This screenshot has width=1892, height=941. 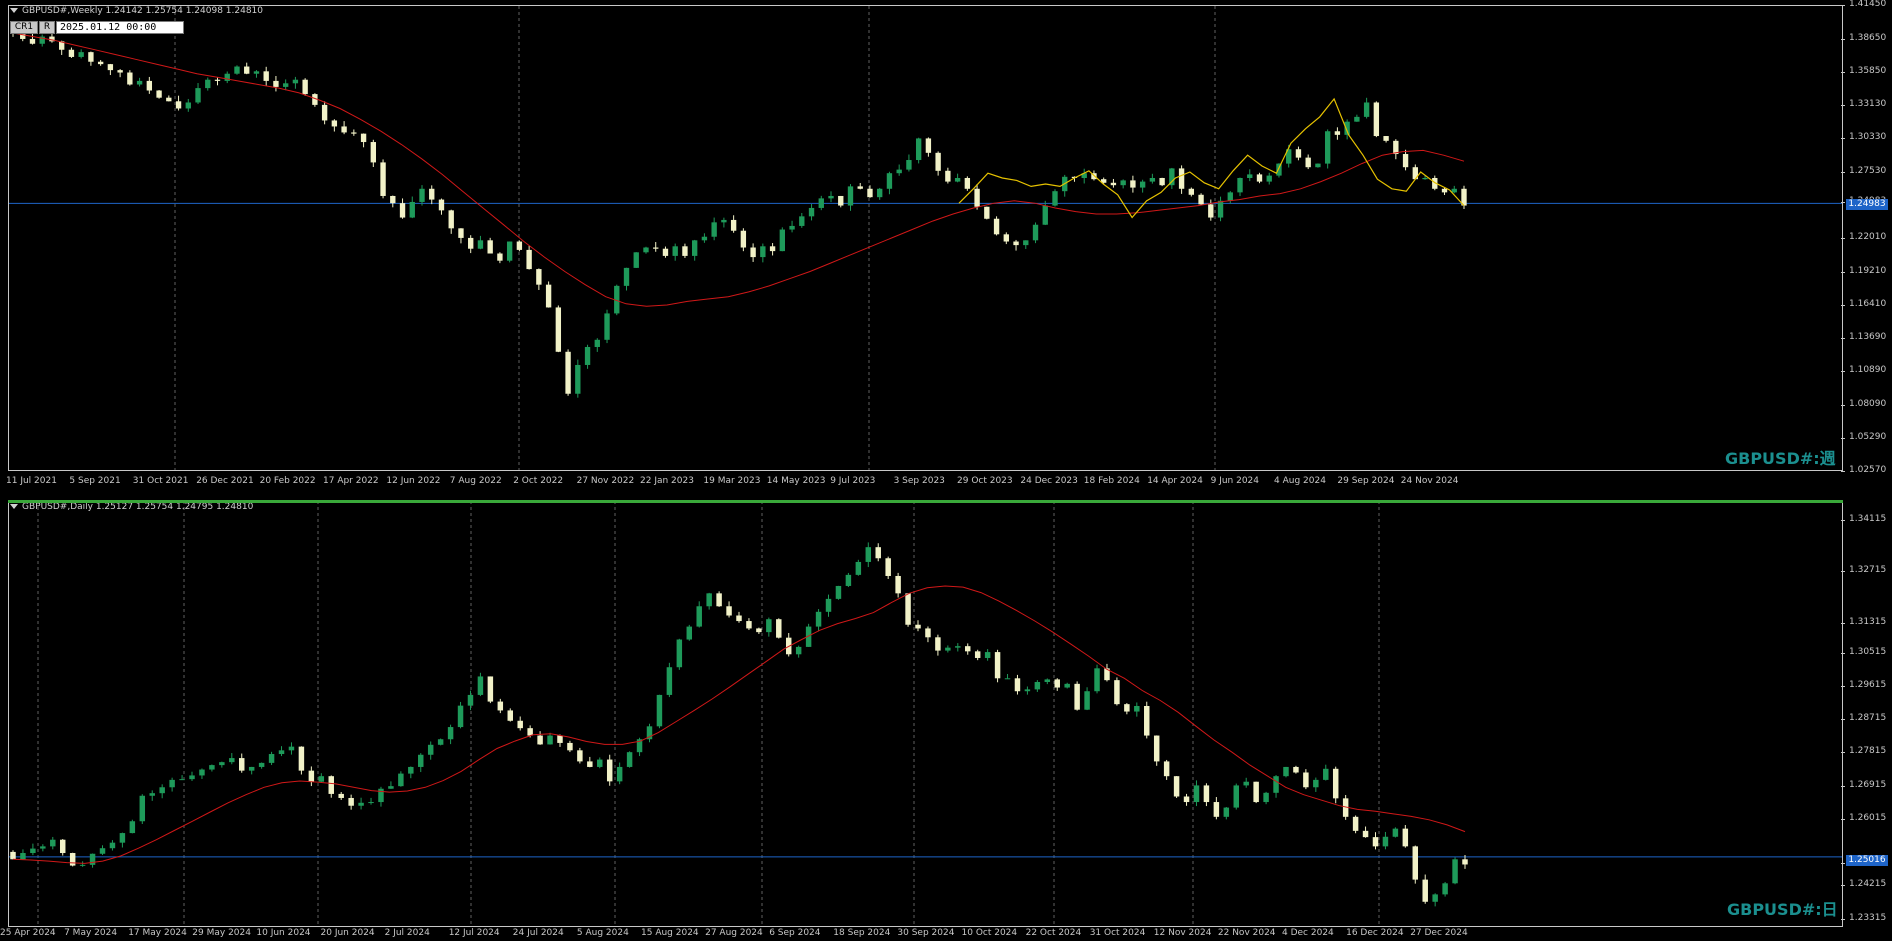 I want to click on price-tick-label: 1.33130, so click(x=1863, y=103).